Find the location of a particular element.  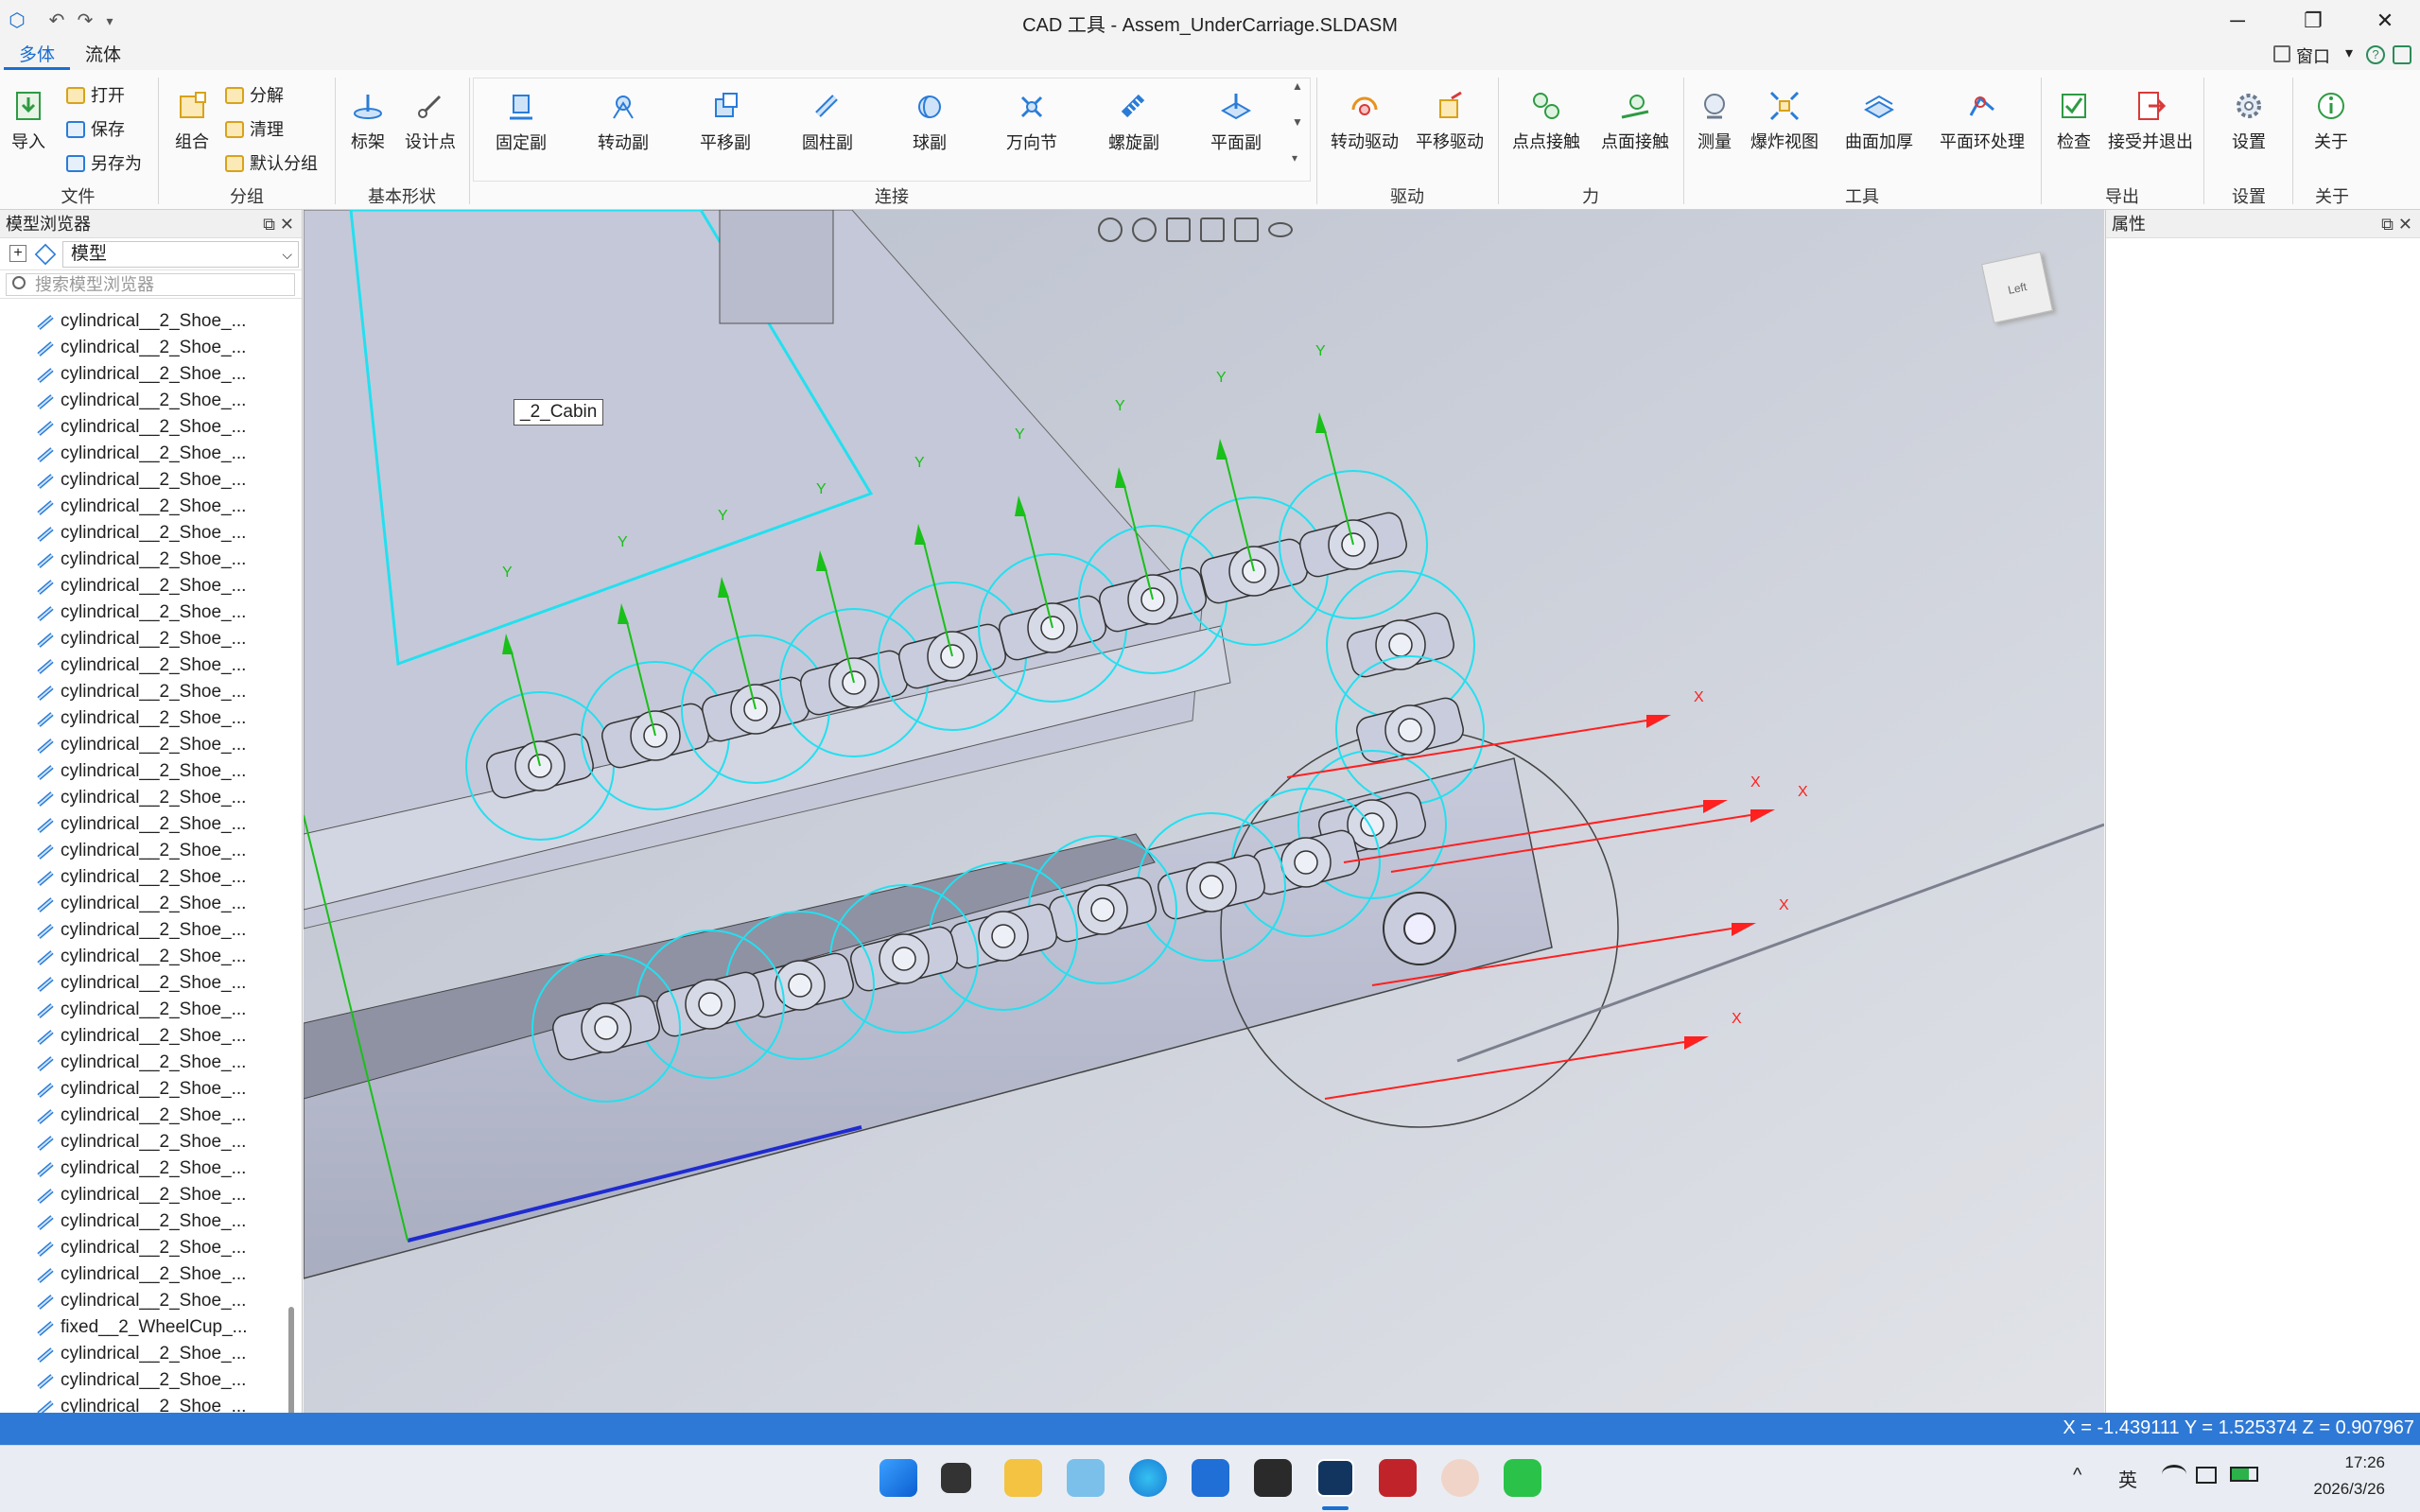

minimize-ribbon-icon is located at coordinates (2402, 54).